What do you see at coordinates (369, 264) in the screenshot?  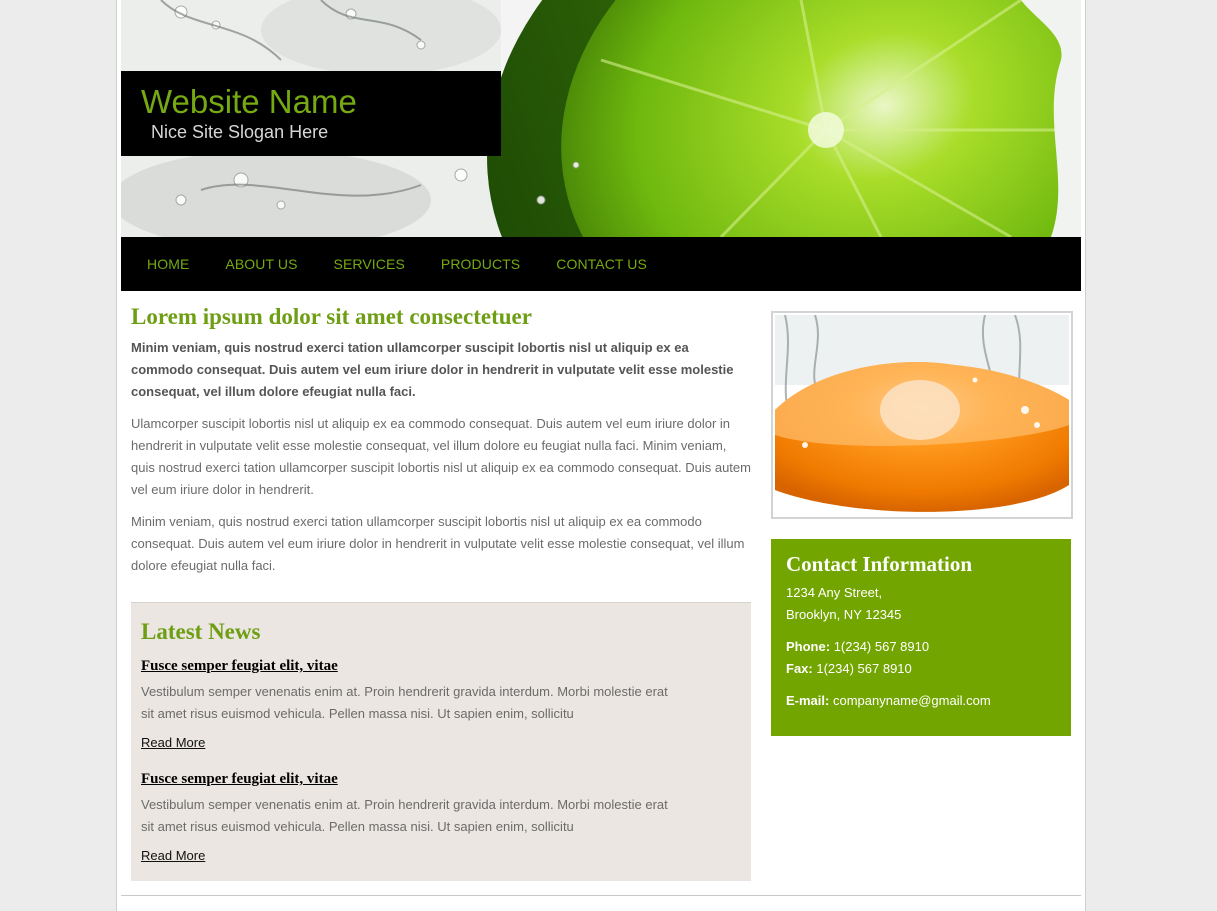 I see `nav-item-services: SERVICES` at bounding box center [369, 264].